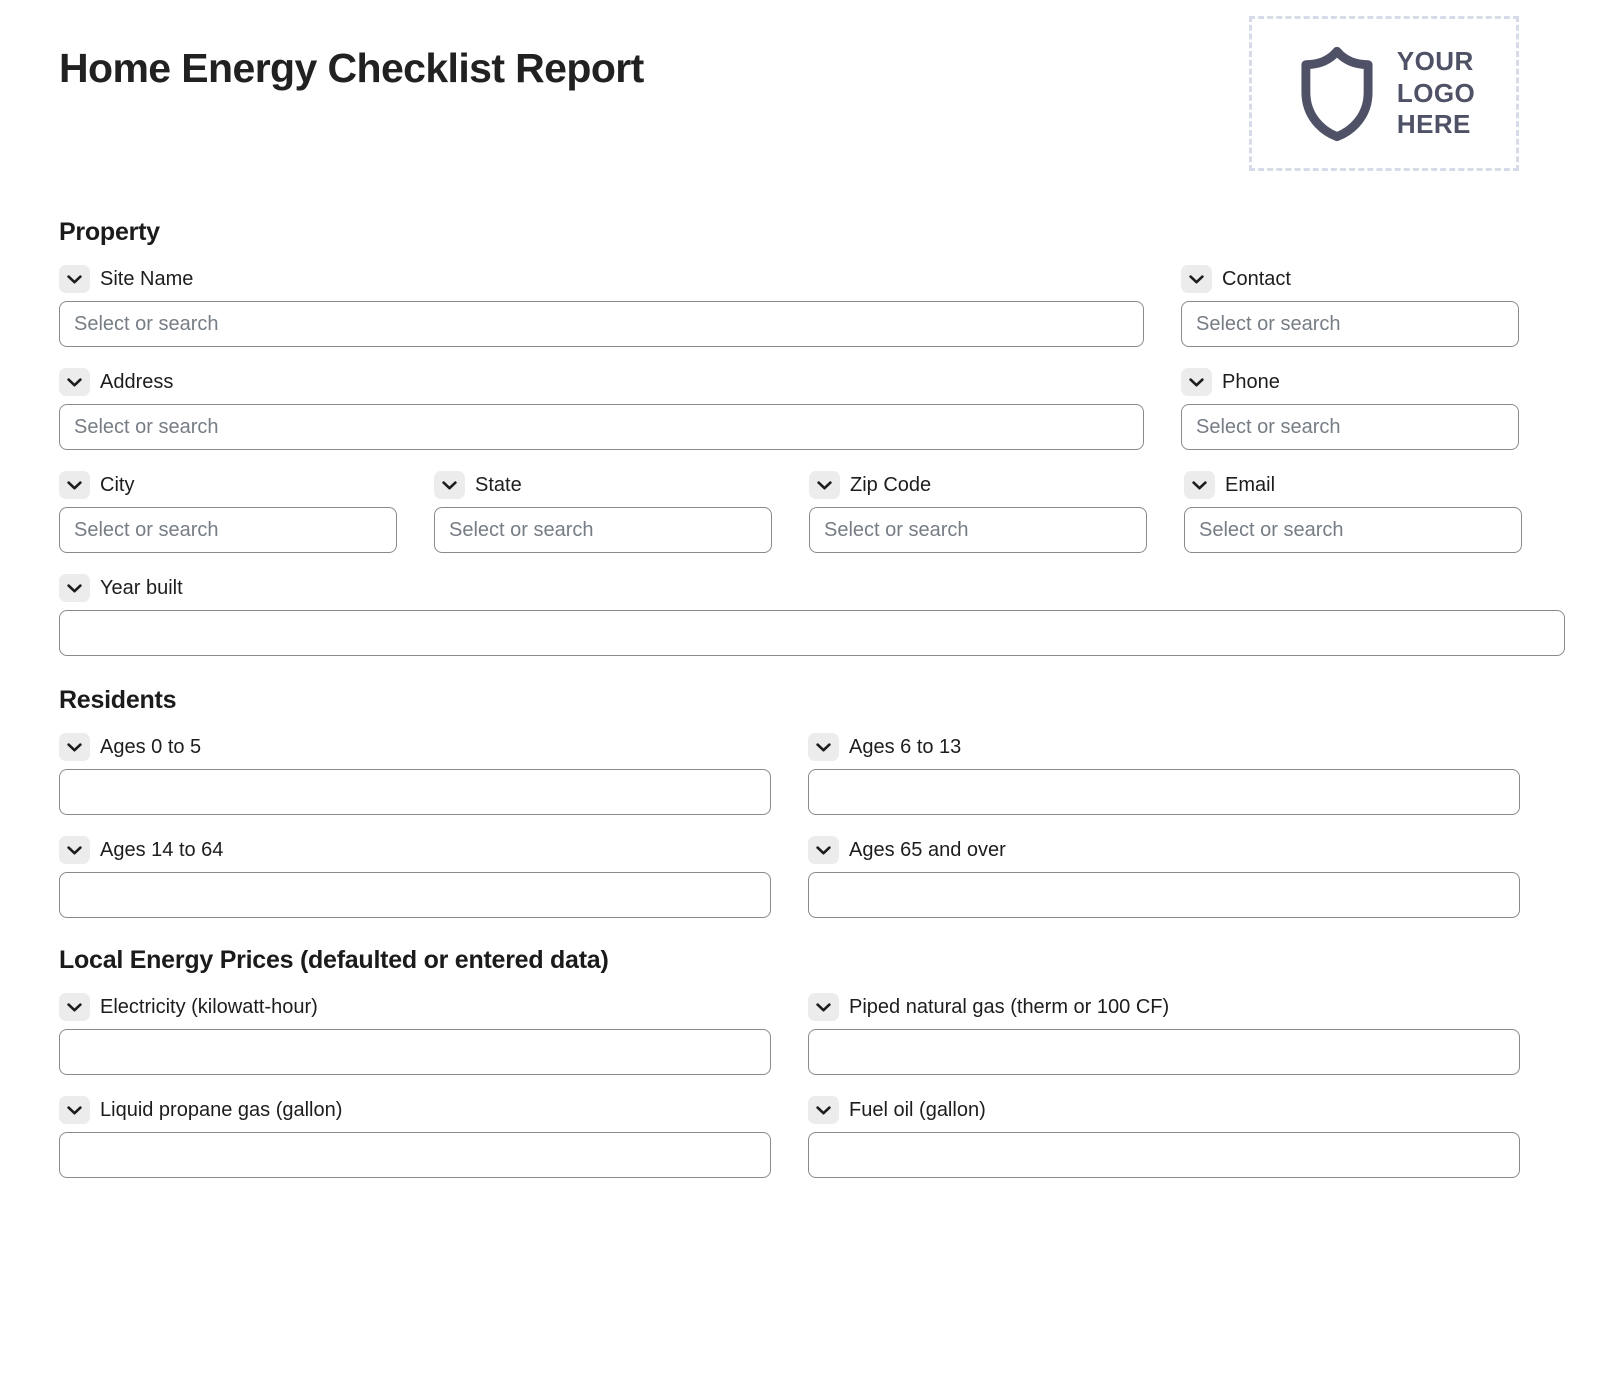 The height and width of the screenshot is (1376, 1624). I want to click on field-state: State, so click(603, 512).